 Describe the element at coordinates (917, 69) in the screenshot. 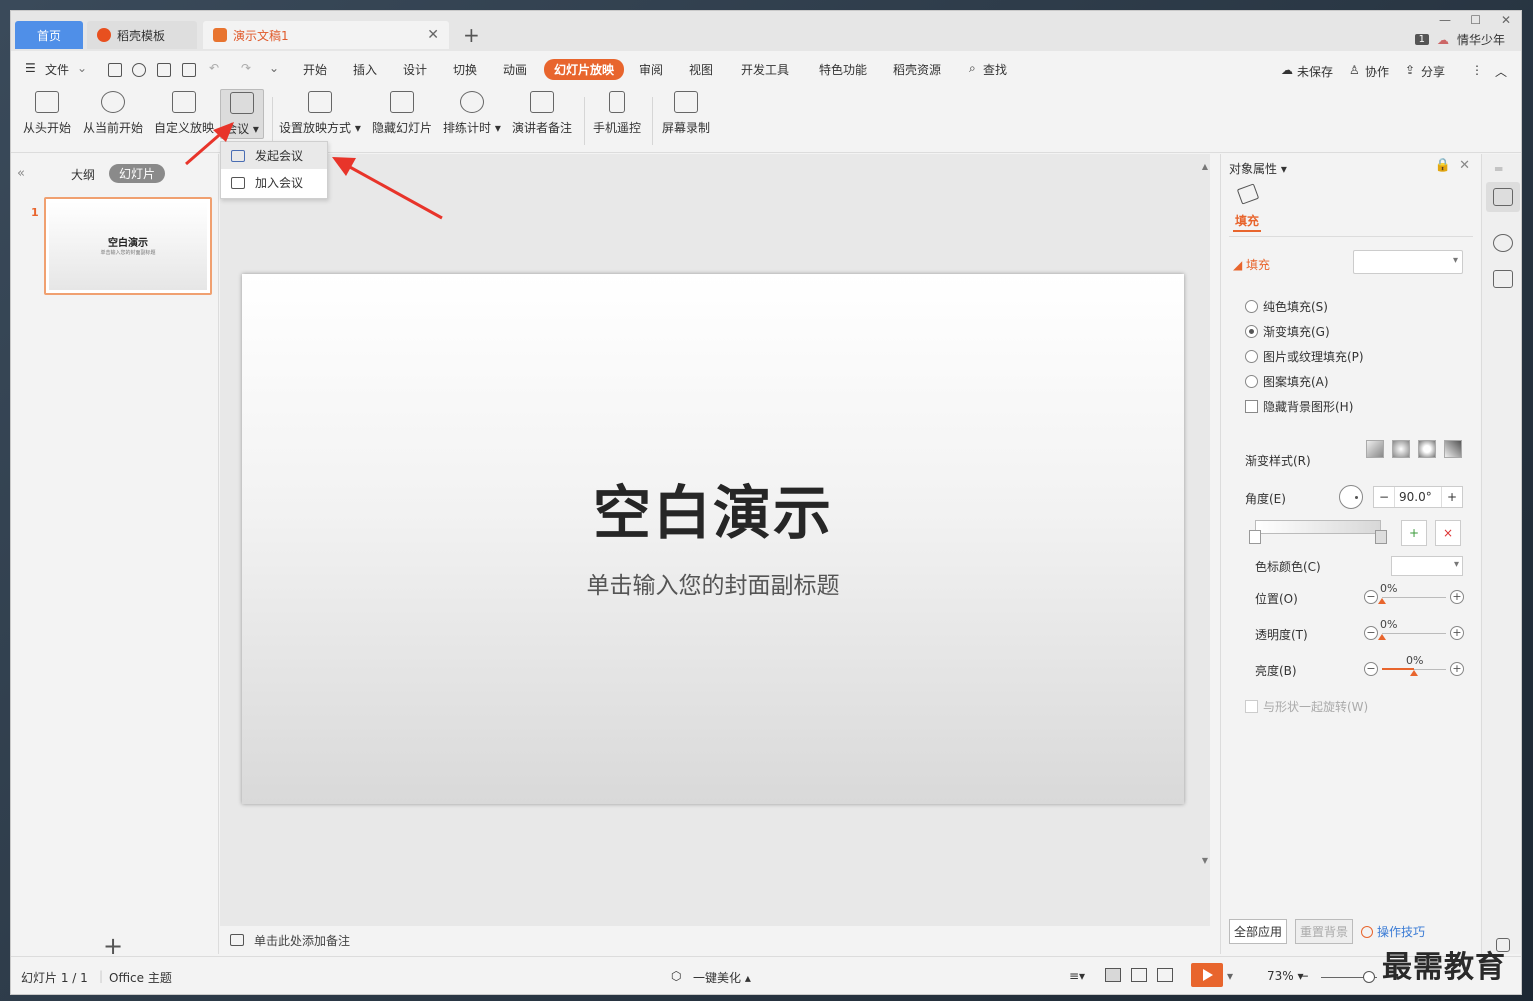

I see `menu-daoke-resources: 稻壳资源` at that location.